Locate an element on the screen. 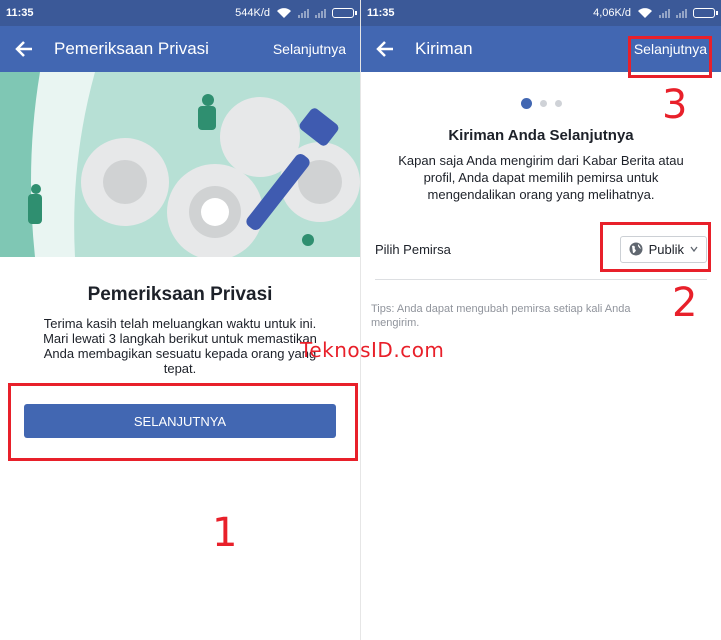  highlight-box-next-button is located at coordinates (183, 422).